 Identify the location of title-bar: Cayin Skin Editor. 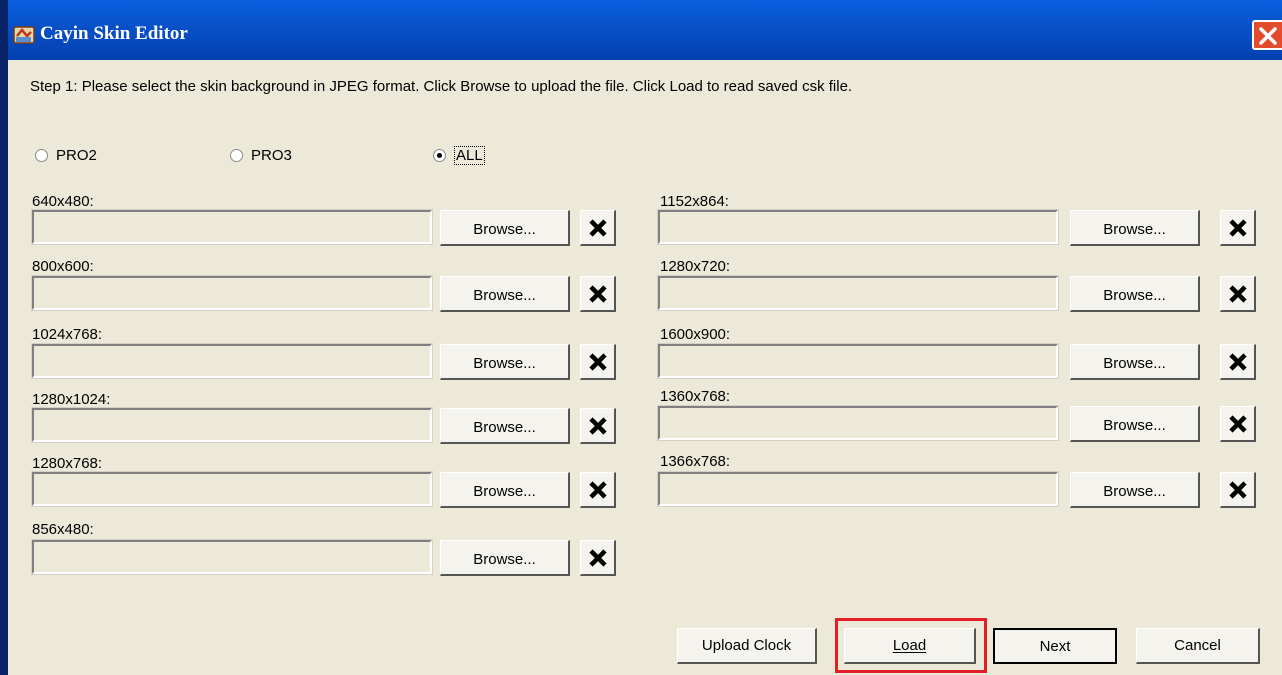
(641, 30).